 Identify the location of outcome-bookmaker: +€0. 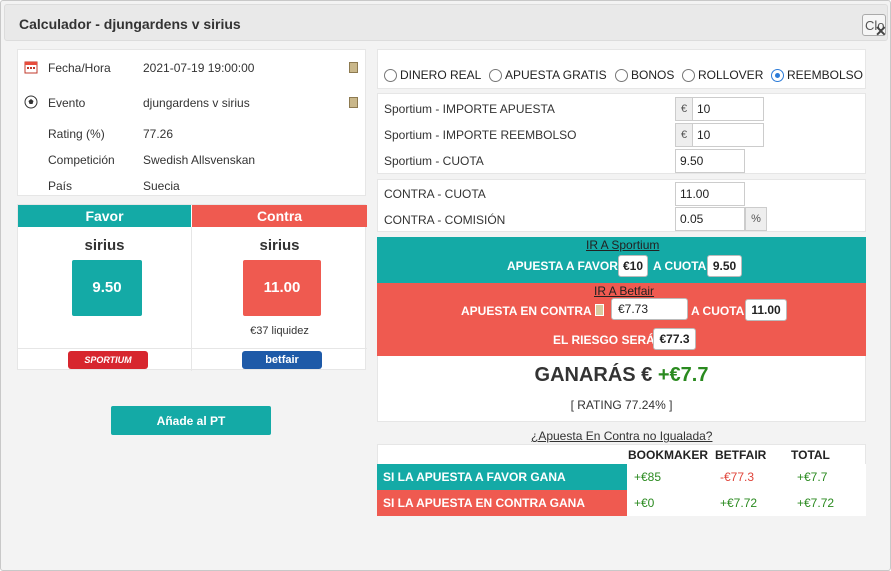
(644, 503).